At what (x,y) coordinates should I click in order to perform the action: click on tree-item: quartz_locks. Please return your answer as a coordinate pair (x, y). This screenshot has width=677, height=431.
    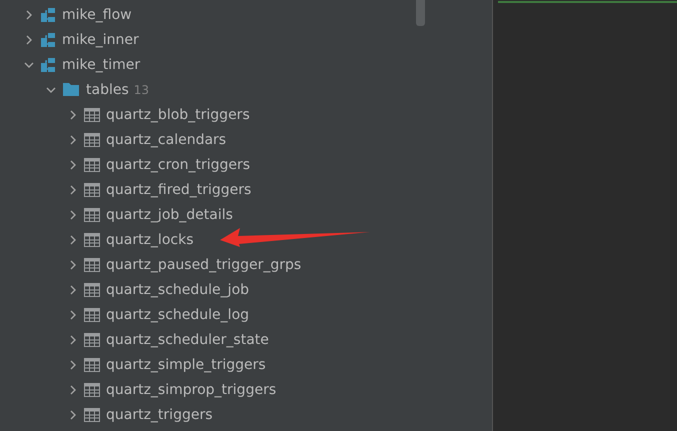
    Looking at the image, I should click on (150, 240).